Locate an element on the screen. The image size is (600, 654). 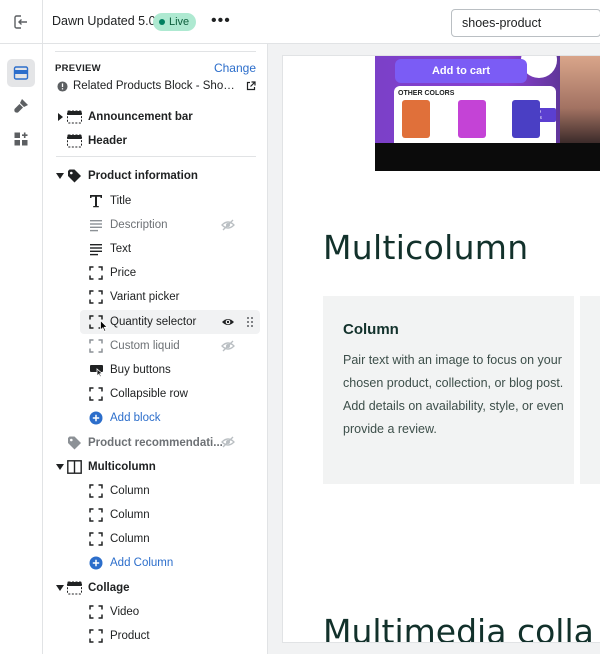
sections-icon is located at coordinates (21, 73).